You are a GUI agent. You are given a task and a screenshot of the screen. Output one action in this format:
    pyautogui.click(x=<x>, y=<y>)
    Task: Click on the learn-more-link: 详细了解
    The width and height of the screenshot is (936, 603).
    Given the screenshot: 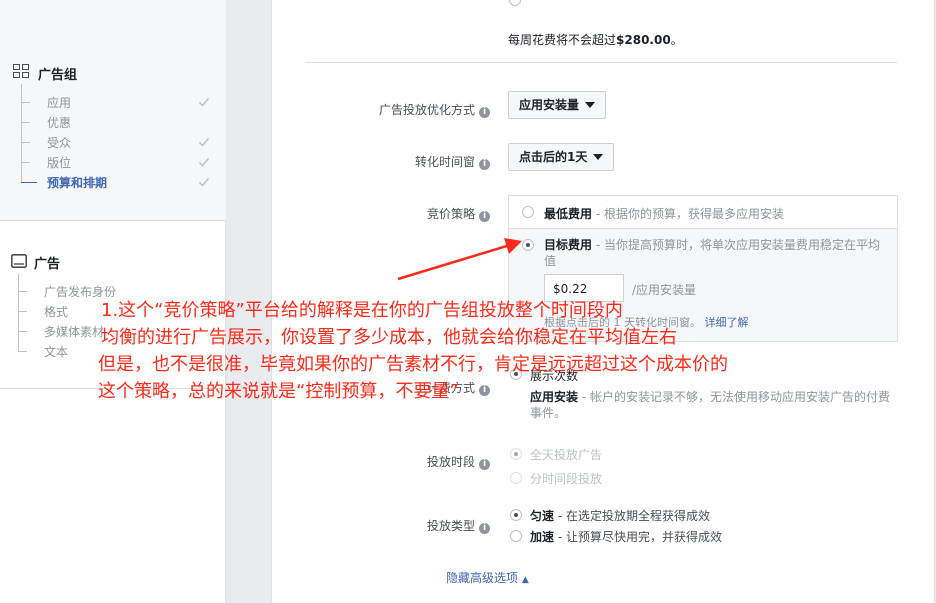 What is the action you would take?
    pyautogui.click(x=727, y=322)
    